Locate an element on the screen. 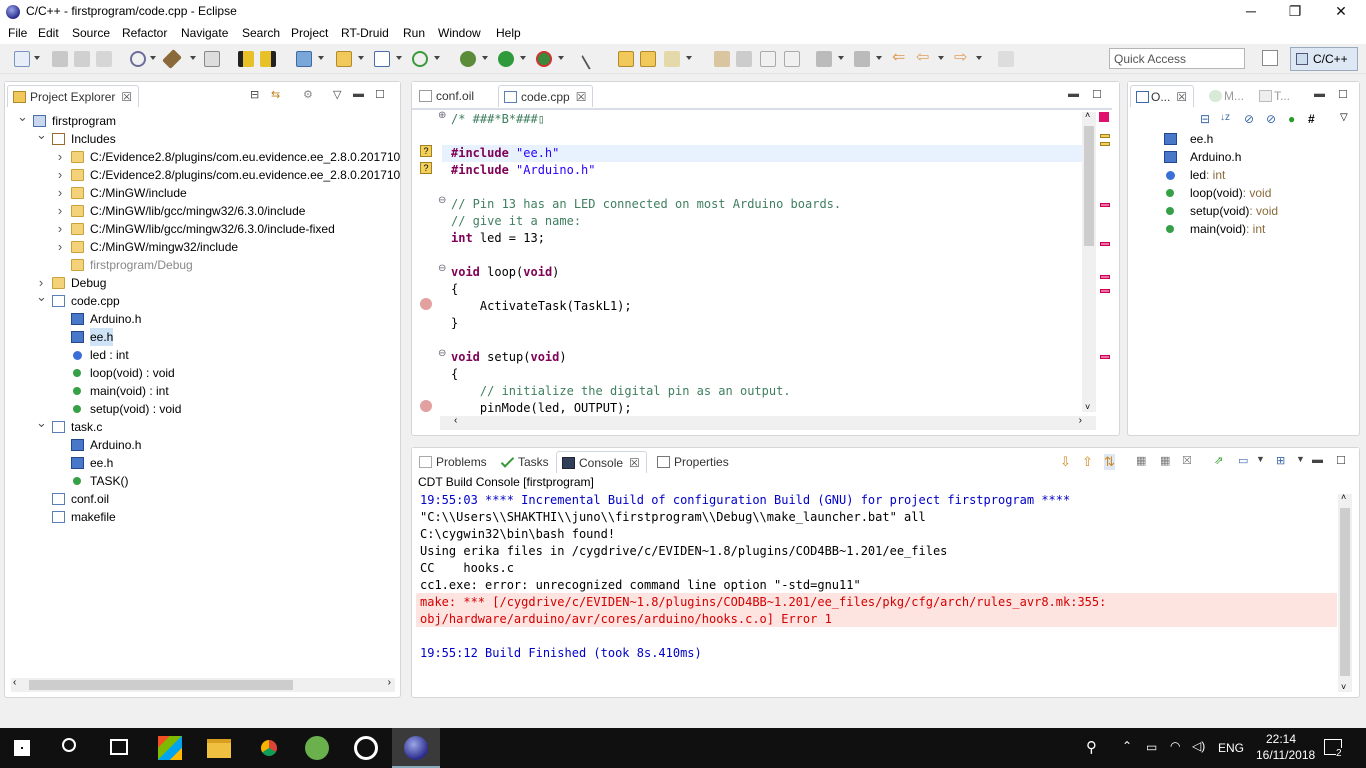  tree-item: ⌄ Includes is located at coordinates (203, 137).